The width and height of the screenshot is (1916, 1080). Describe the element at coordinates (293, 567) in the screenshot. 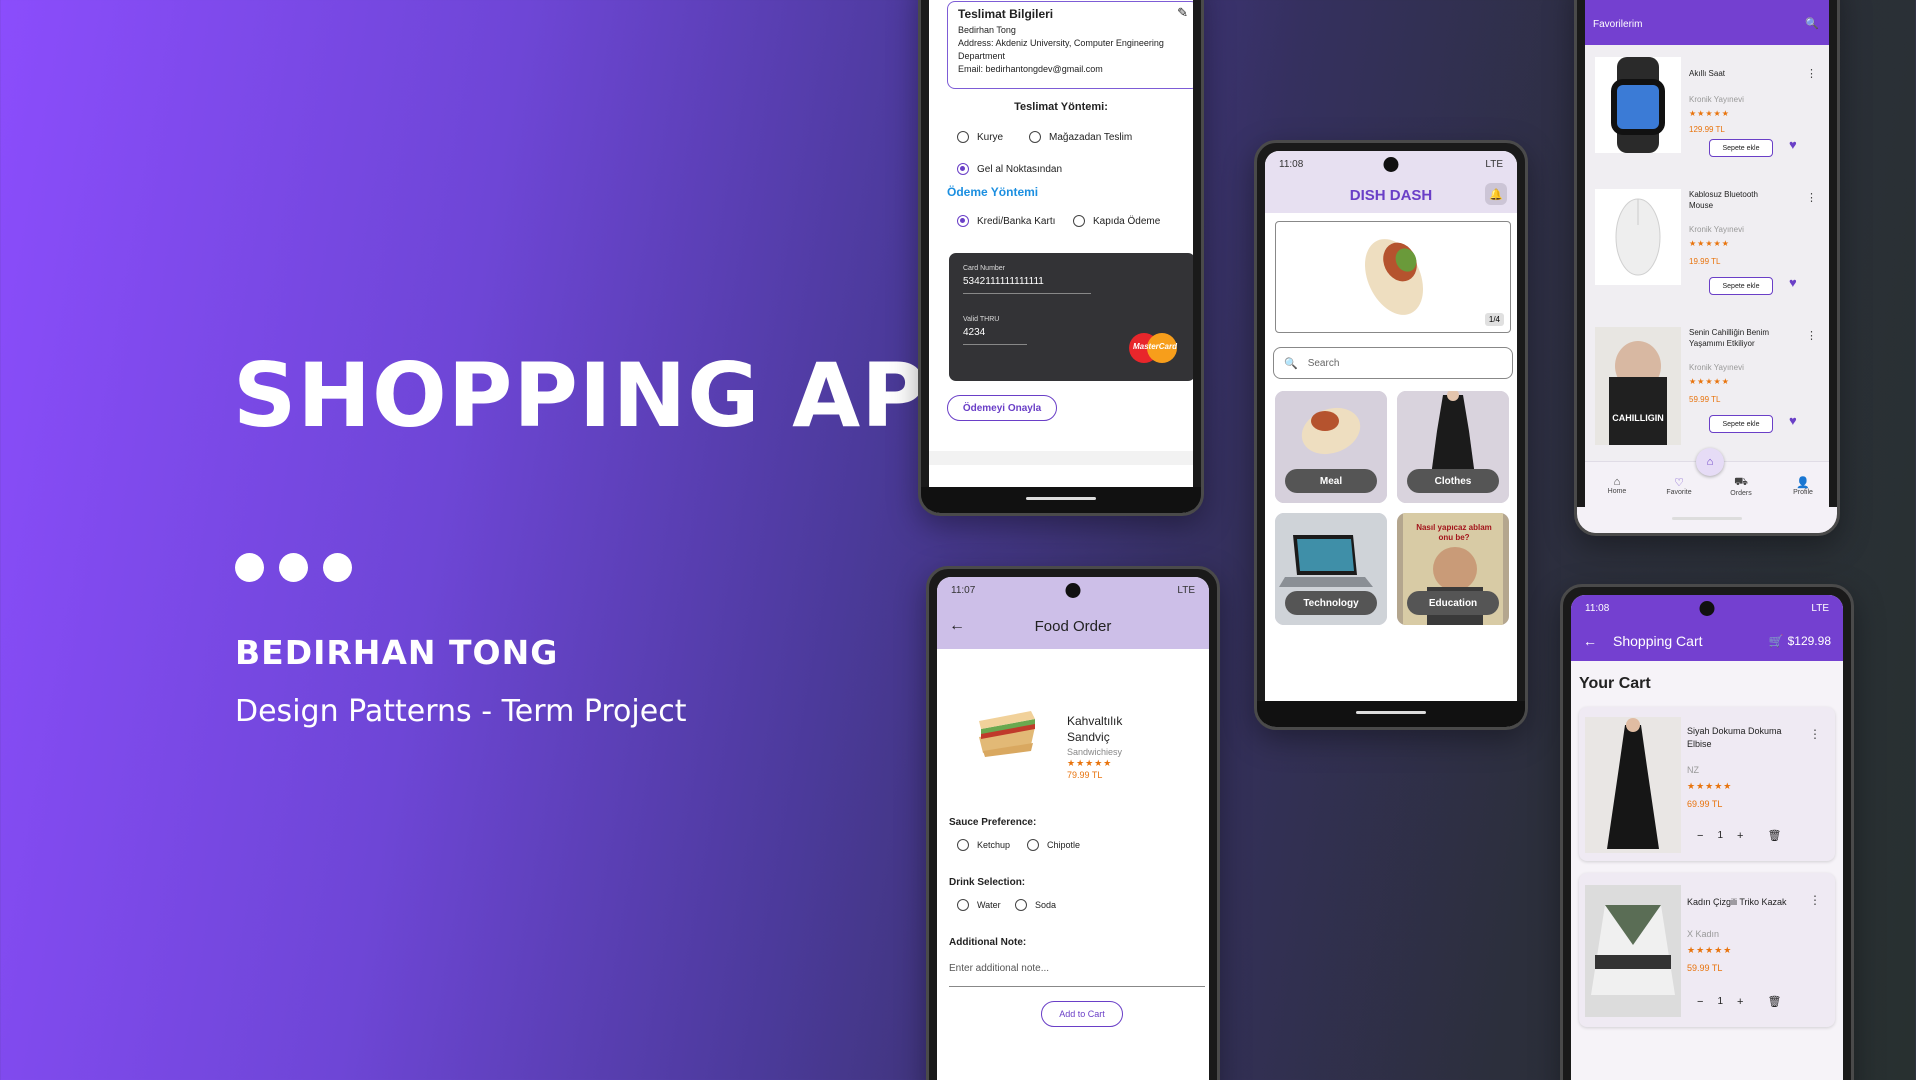

I see `dots-decoration` at that location.